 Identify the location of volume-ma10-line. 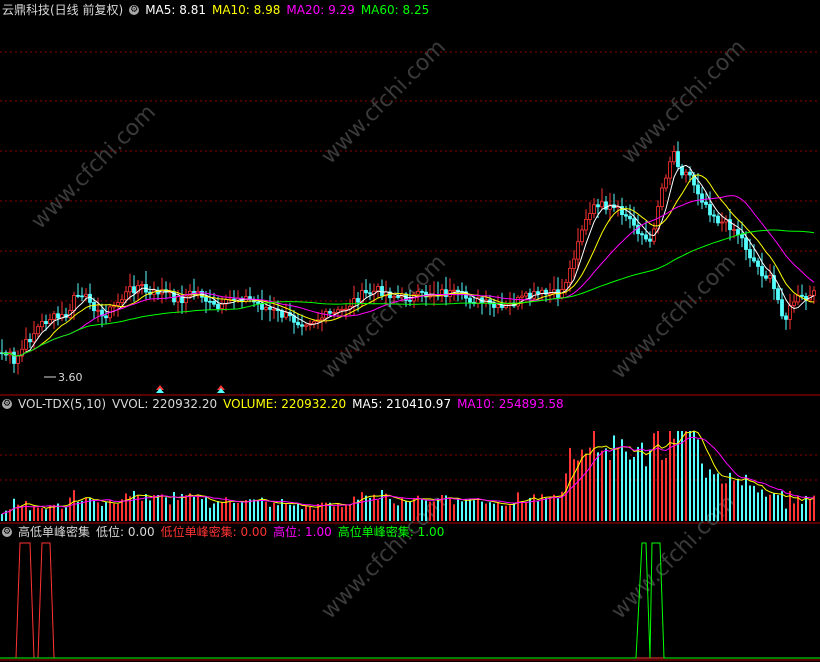
(408, 475).